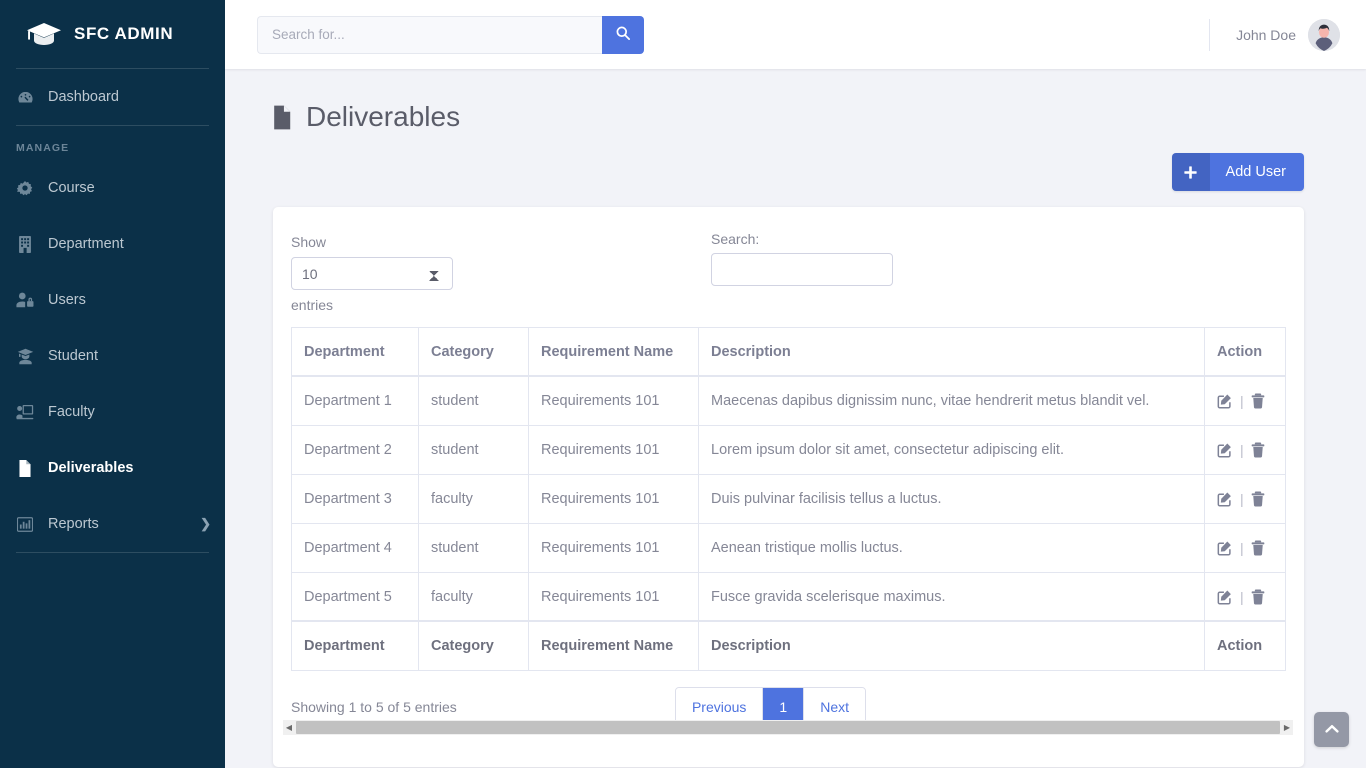 The width and height of the screenshot is (1366, 768). I want to click on building-icon, so click(25, 244).